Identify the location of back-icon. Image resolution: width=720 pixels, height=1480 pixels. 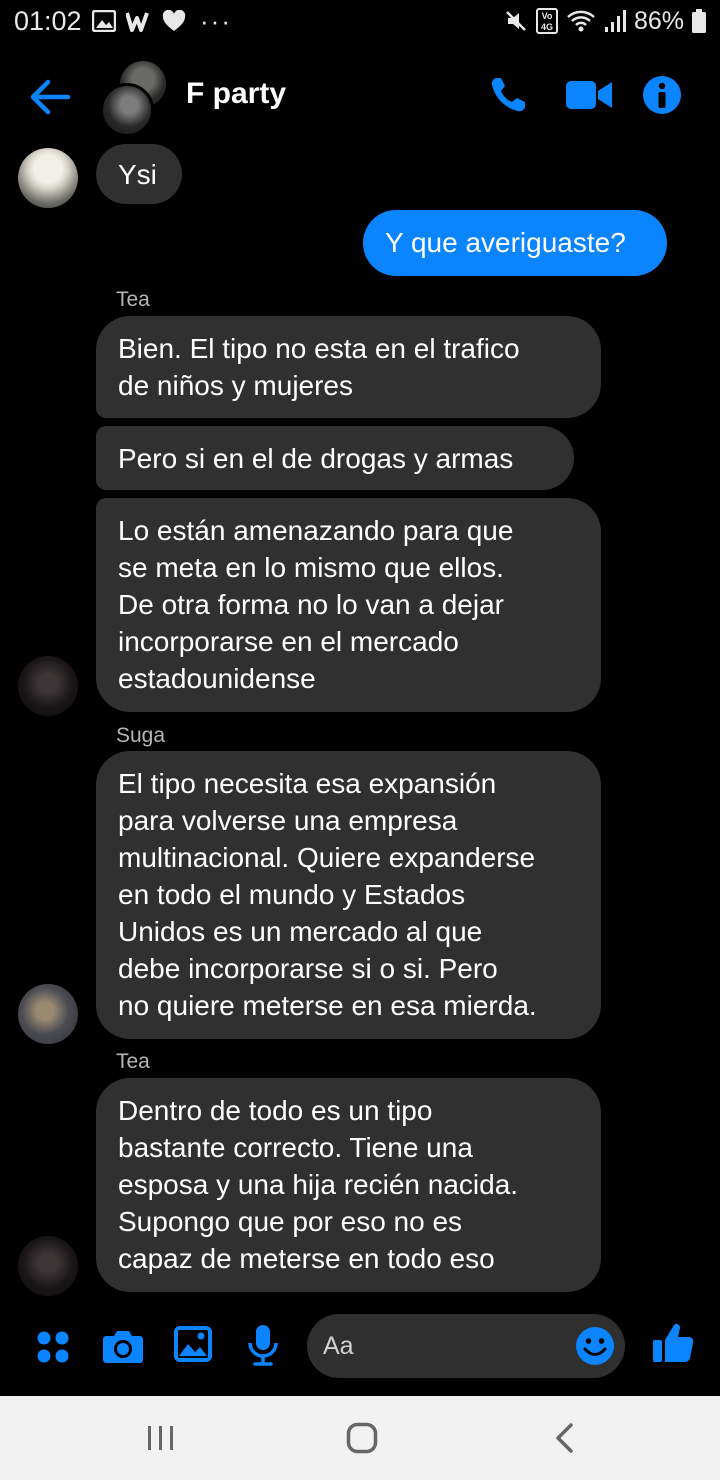
(564, 1438).